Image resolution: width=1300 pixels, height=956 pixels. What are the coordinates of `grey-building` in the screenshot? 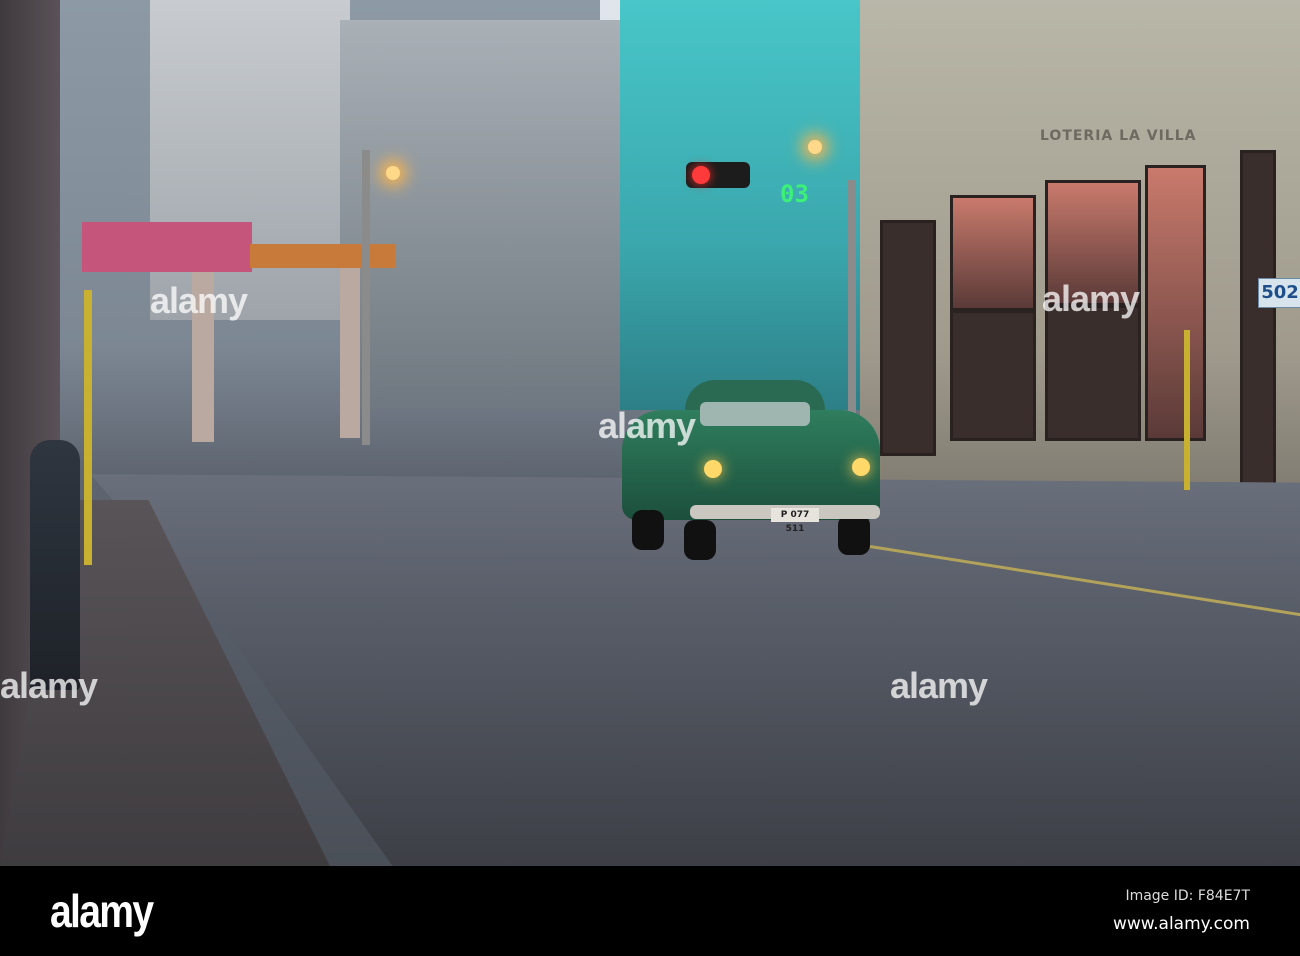 It's located at (485, 215).